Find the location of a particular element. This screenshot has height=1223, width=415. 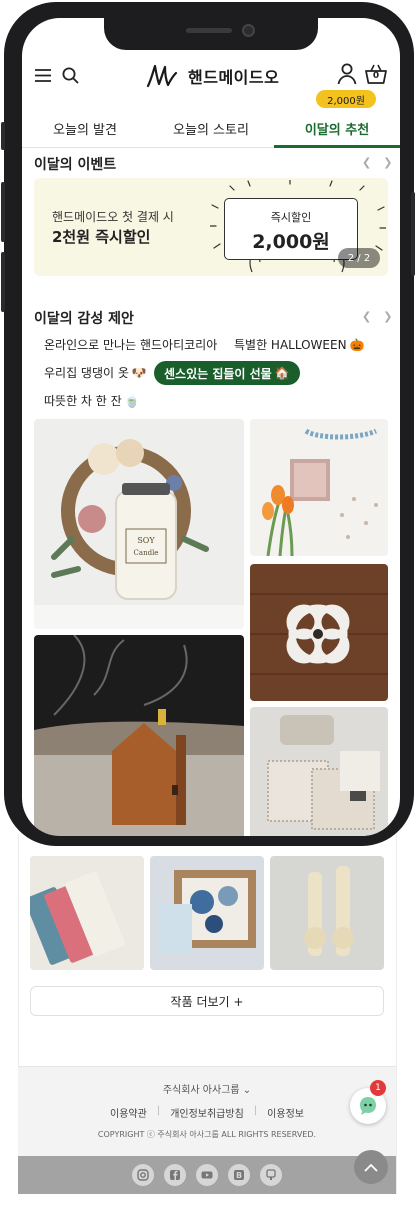

brand-logo: 핸드메이드오 is located at coordinates (212, 76).